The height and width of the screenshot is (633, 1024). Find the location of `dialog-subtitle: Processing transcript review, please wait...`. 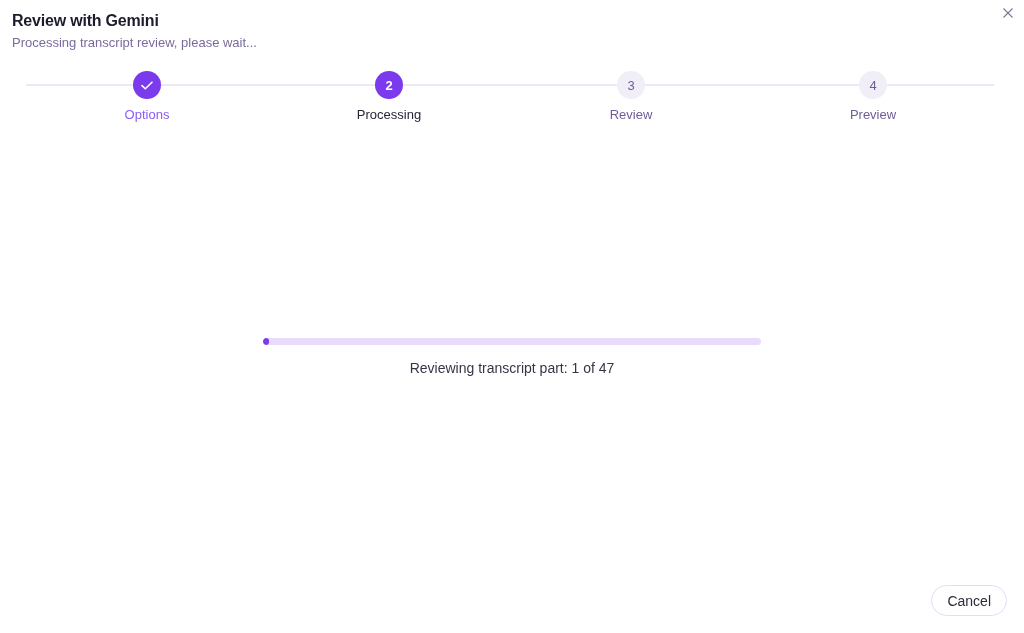

dialog-subtitle: Processing transcript review, please wait... is located at coordinates (134, 43).